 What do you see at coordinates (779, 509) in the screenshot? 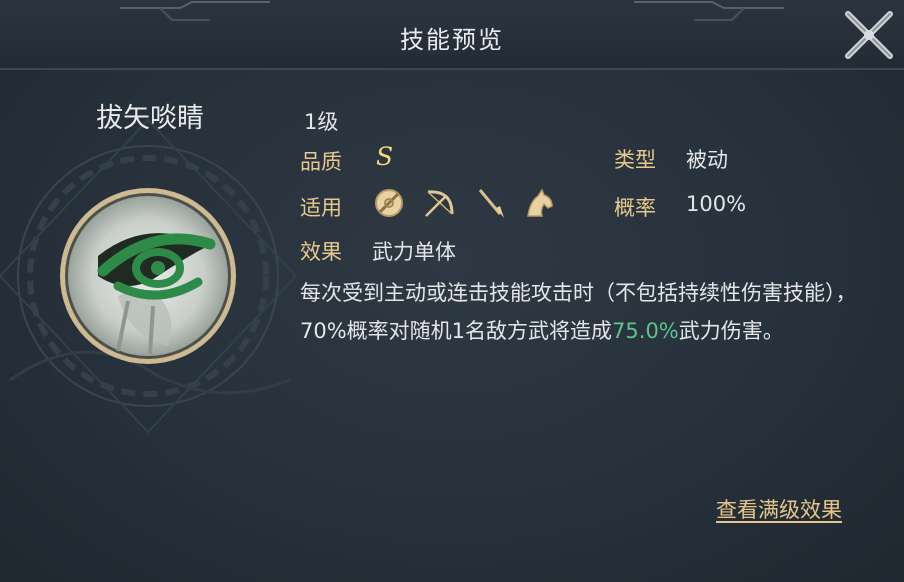
I see `view-max-level-link: 查看满级效果` at bounding box center [779, 509].